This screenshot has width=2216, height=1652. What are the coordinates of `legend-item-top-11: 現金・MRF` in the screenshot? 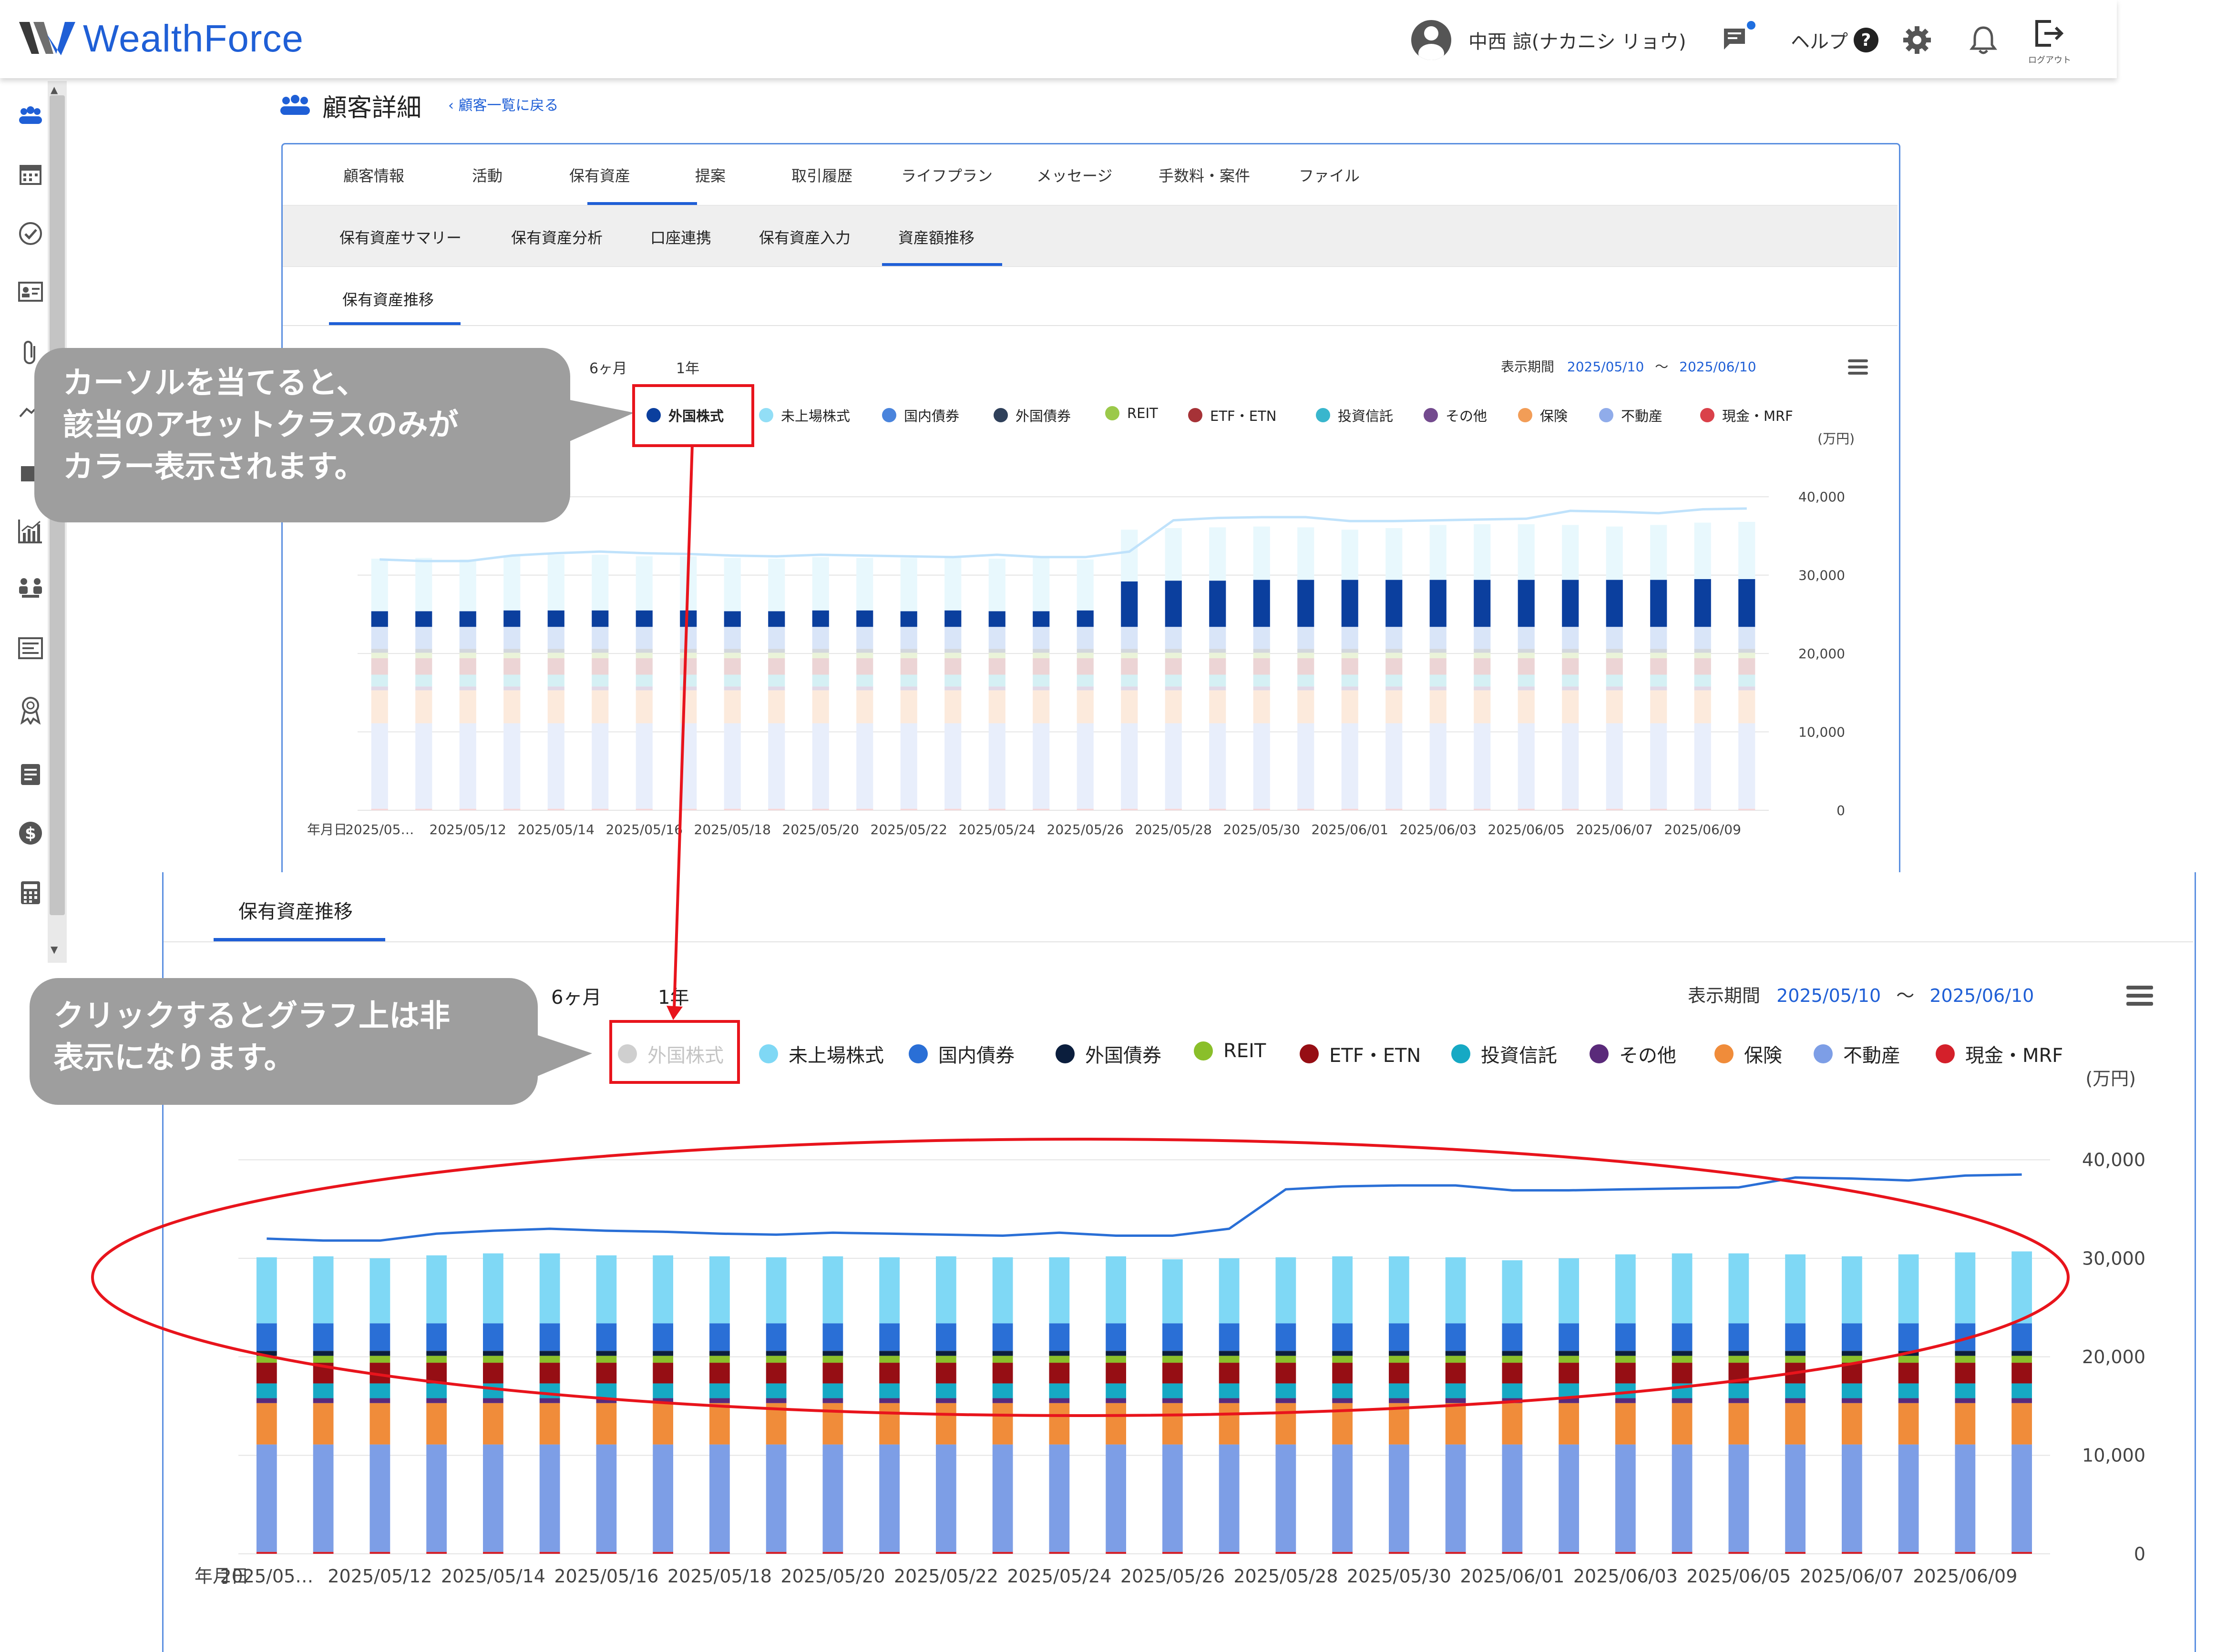 It's located at (1746, 415).